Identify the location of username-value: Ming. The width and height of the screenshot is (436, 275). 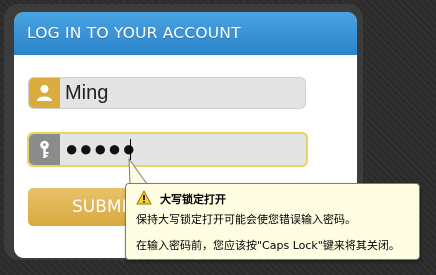
(87, 93).